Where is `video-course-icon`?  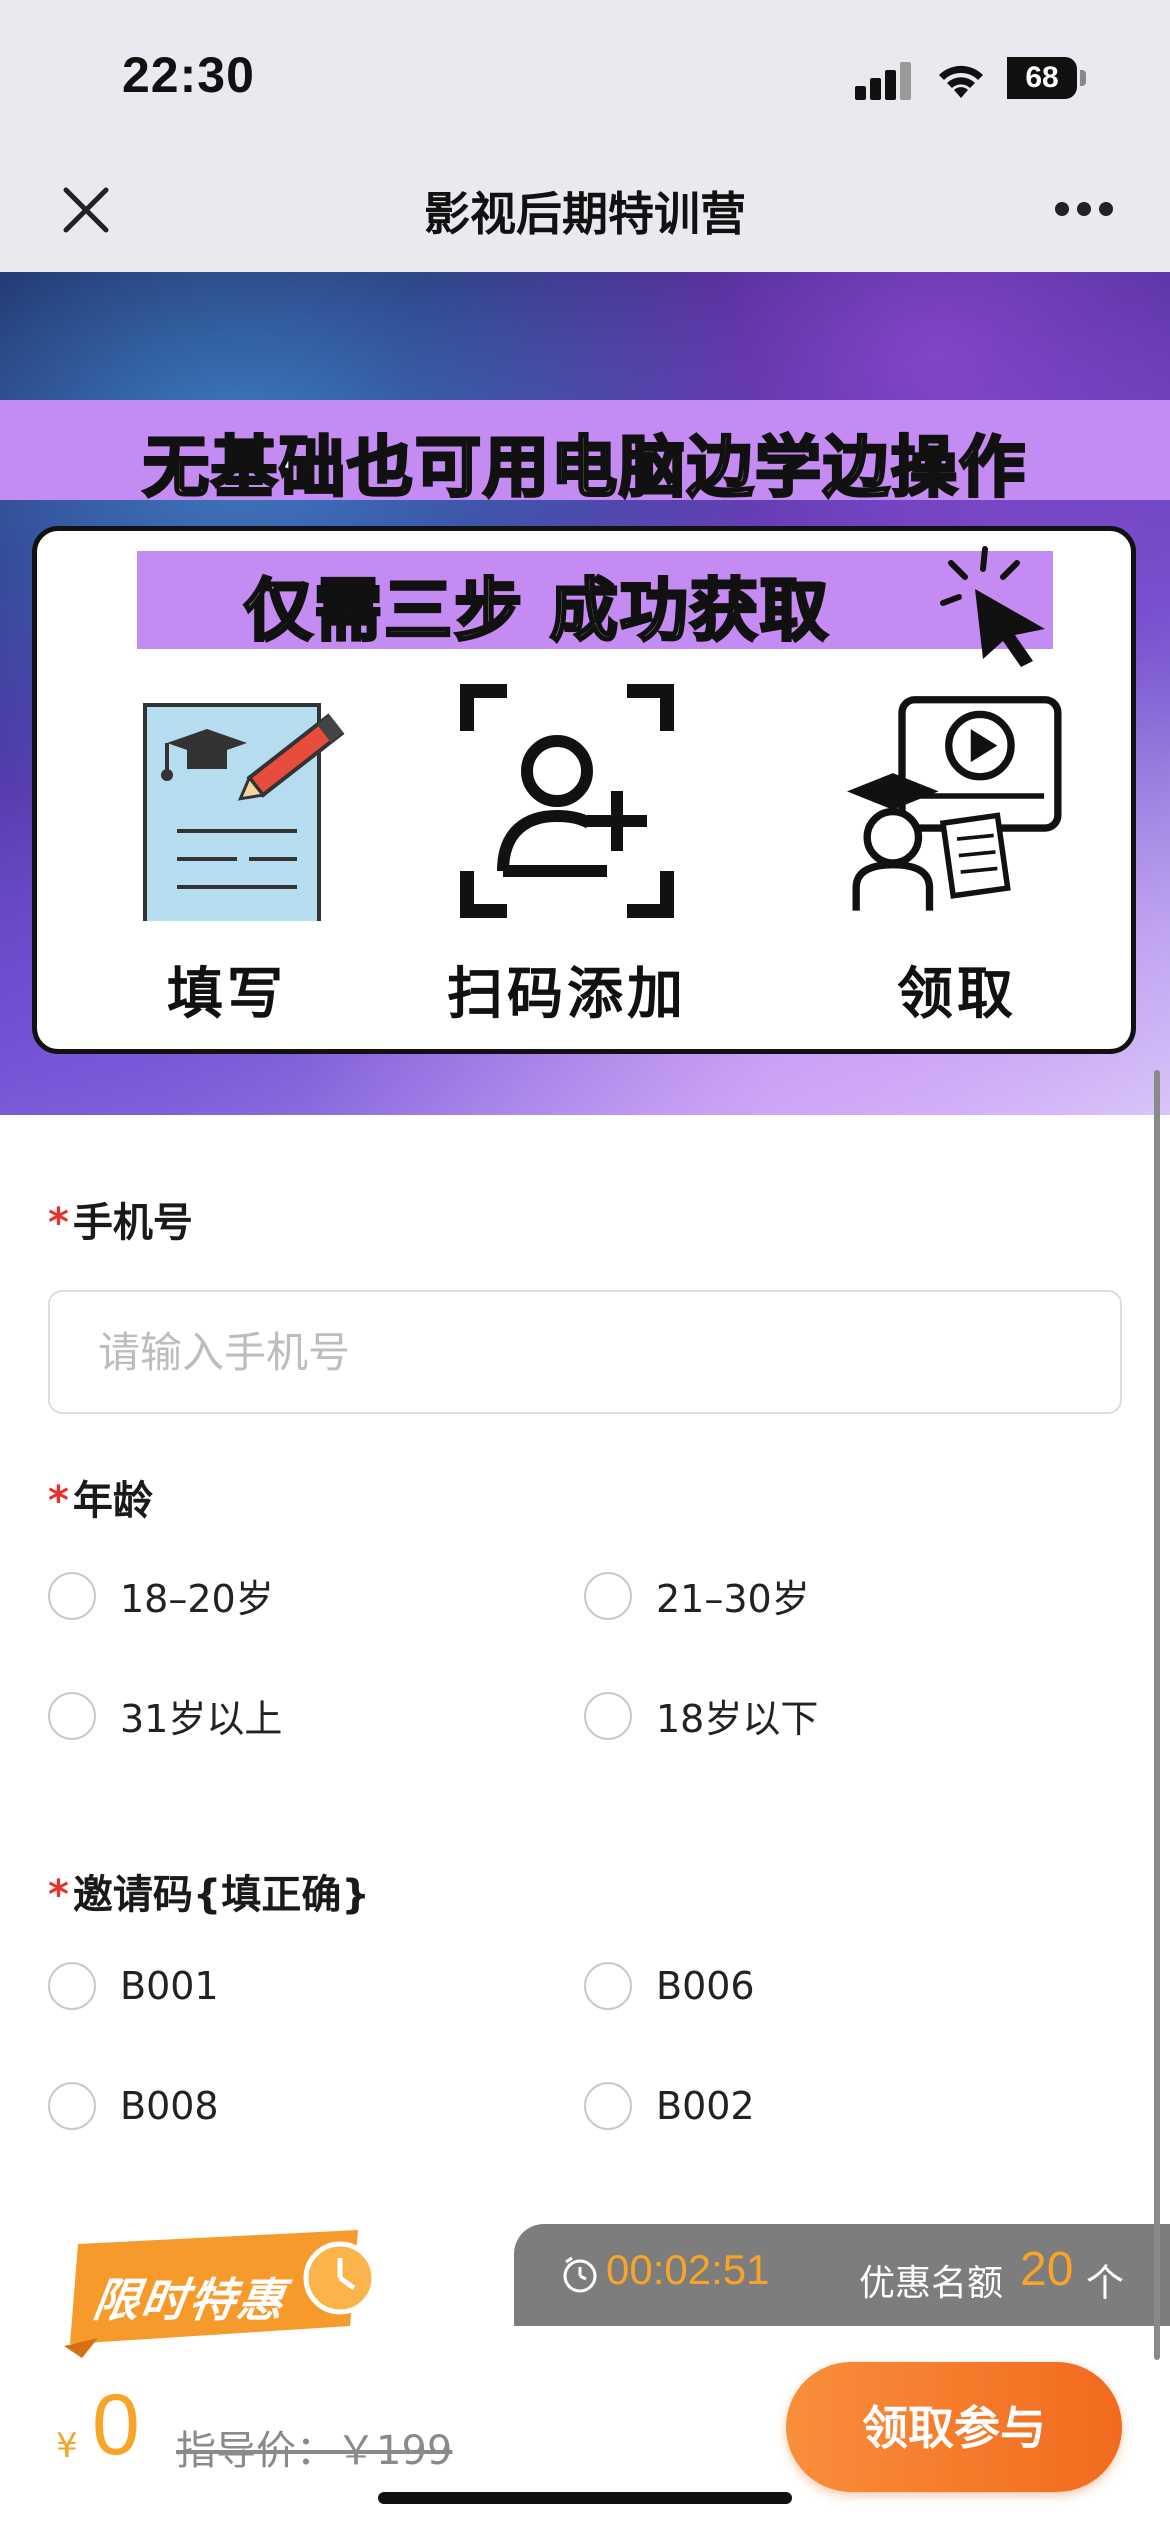 video-course-icon is located at coordinates (954, 803).